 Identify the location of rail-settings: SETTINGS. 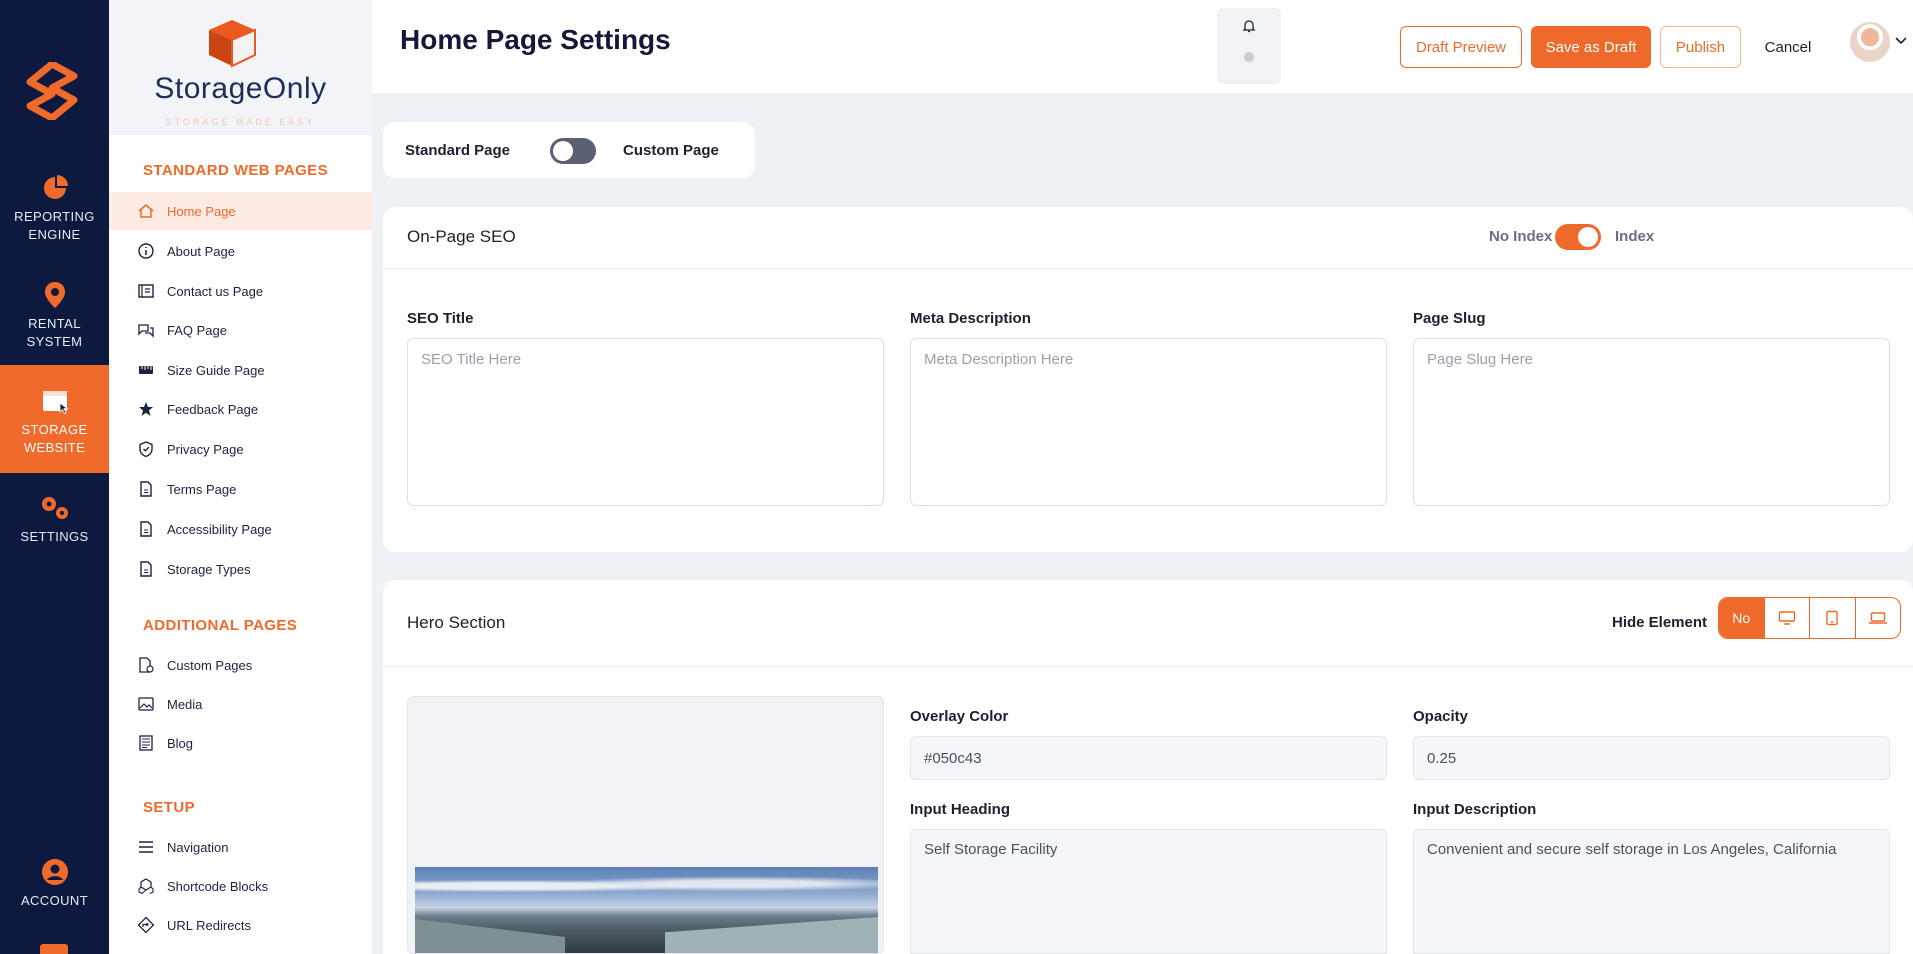
(54, 525).